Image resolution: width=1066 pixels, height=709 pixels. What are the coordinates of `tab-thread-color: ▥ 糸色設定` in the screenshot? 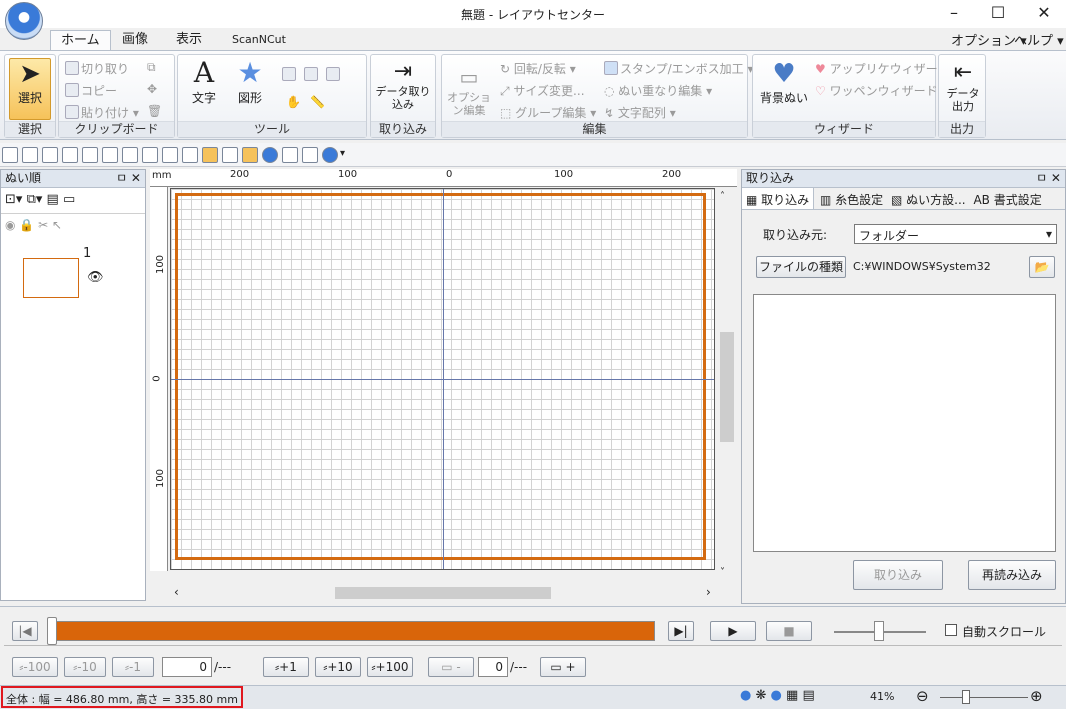 It's located at (851, 198).